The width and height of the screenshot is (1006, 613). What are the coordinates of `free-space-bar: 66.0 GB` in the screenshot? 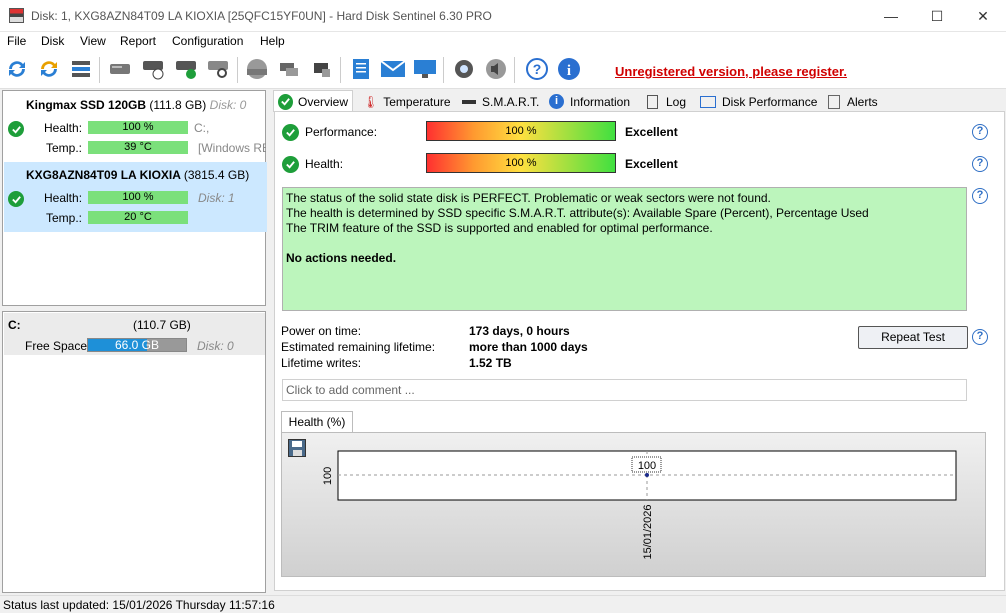 It's located at (137, 345).